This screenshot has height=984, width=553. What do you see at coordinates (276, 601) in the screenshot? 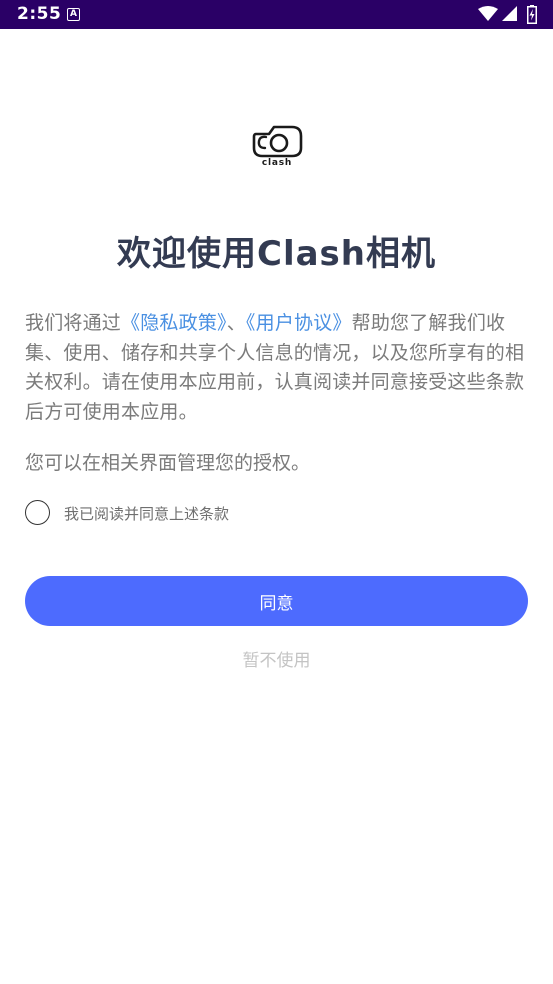
I see `agree-button: 同意` at bounding box center [276, 601].